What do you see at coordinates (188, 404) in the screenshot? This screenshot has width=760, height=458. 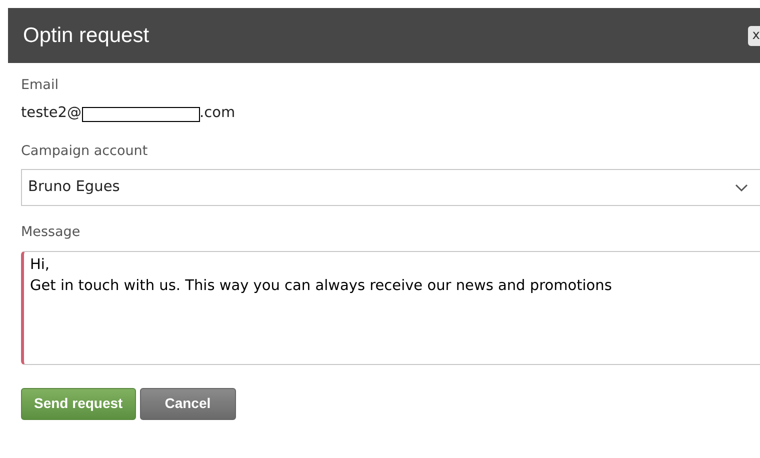 I see `cancel-button: Cancel` at bounding box center [188, 404].